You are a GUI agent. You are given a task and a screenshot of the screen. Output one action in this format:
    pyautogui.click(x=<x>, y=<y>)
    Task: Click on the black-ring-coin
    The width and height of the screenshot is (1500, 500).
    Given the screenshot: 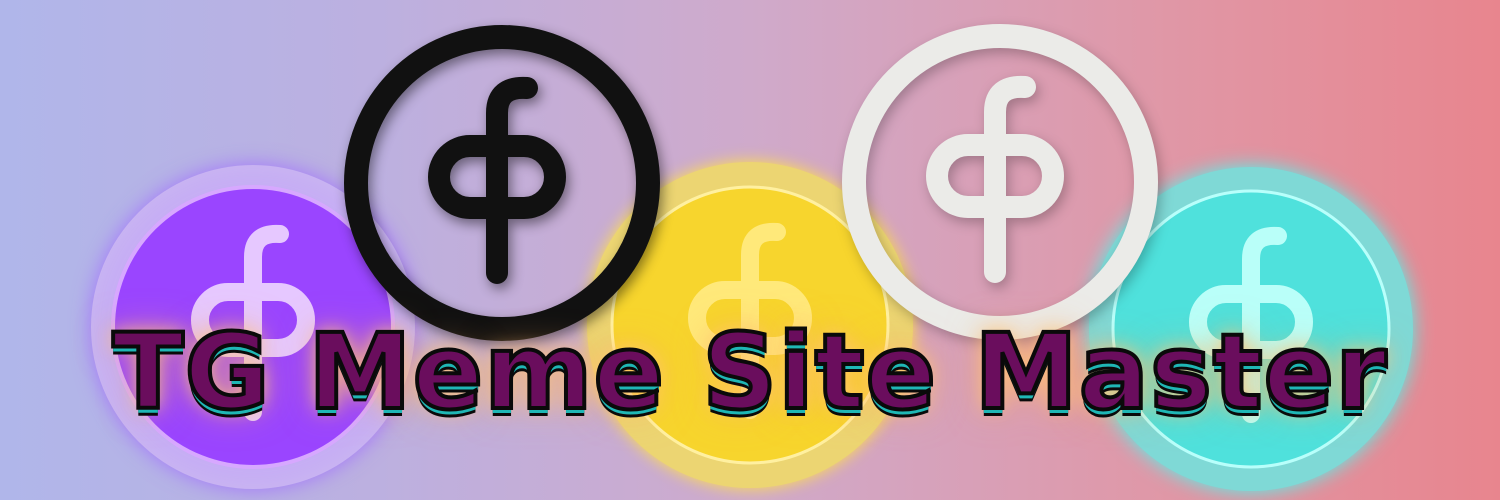 What is the action you would take?
    pyautogui.click(x=502, y=183)
    